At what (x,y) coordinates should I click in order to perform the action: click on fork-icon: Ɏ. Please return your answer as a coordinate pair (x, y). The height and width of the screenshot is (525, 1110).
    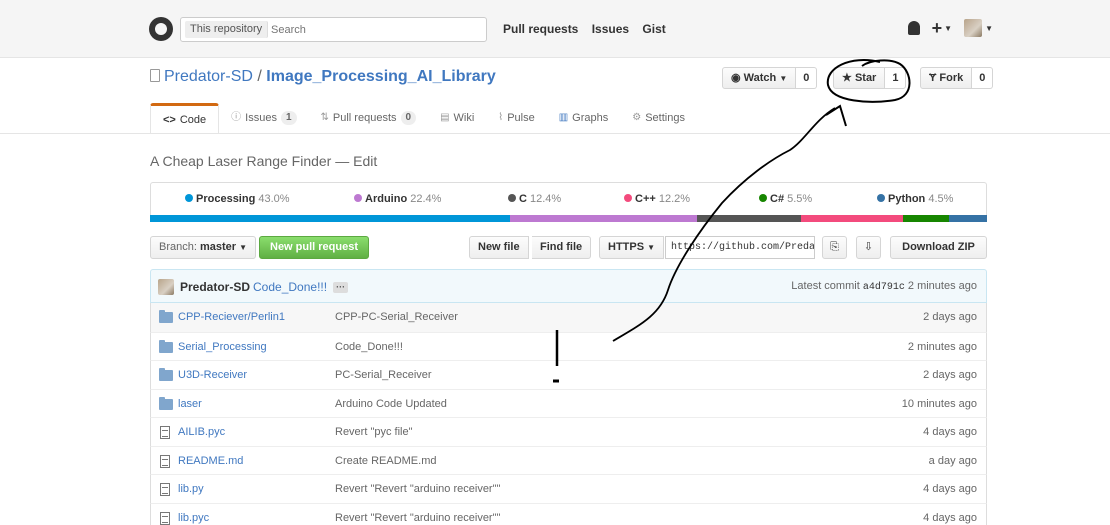
    Looking at the image, I should click on (933, 78).